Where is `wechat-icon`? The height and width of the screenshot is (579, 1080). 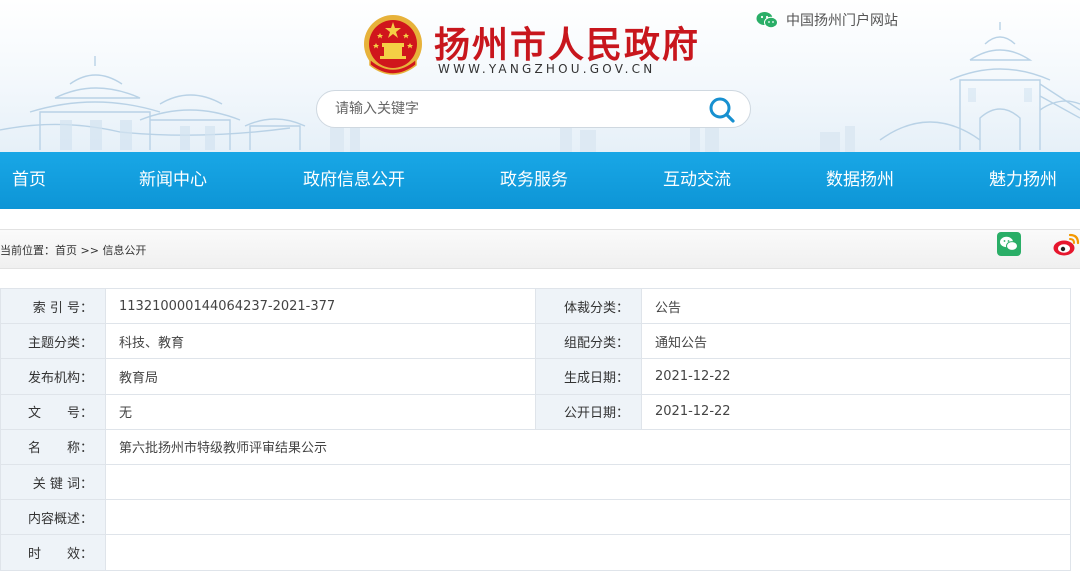 wechat-icon is located at coordinates (767, 20).